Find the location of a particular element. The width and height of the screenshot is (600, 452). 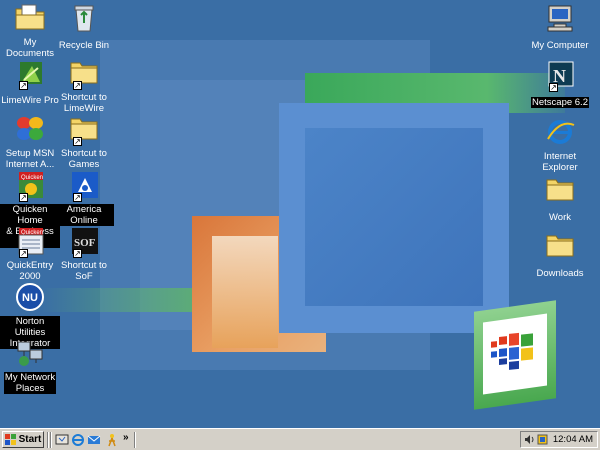

taskbar: Start » 12:04 AM is located at coordinates (300, 439).